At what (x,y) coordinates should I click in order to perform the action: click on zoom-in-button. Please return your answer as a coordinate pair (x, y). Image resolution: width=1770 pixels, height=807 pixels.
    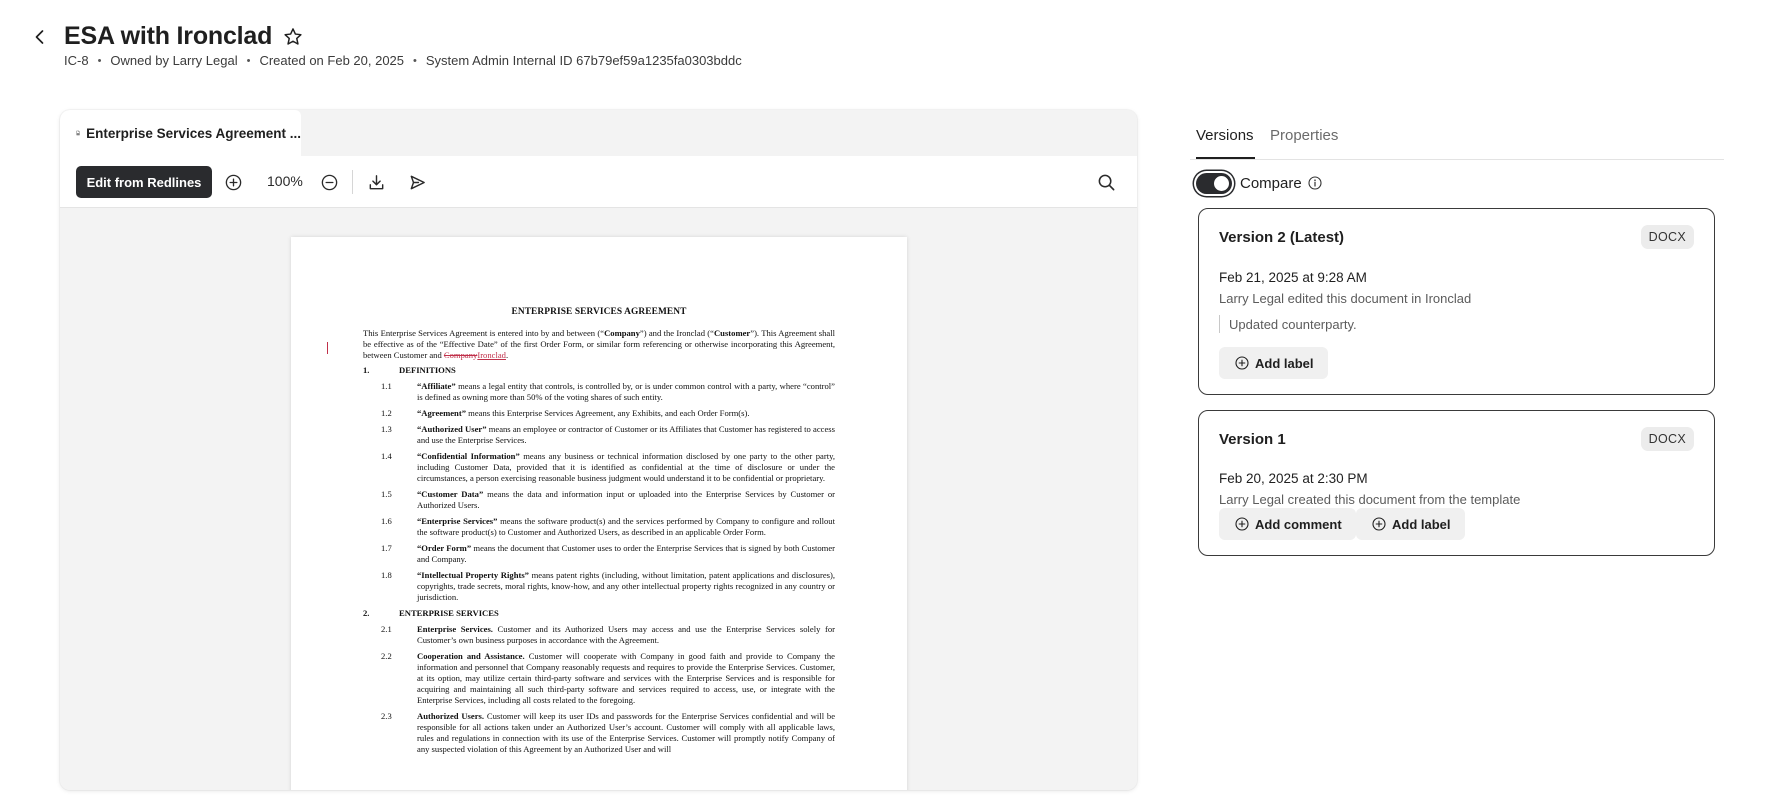
    Looking at the image, I should click on (233, 182).